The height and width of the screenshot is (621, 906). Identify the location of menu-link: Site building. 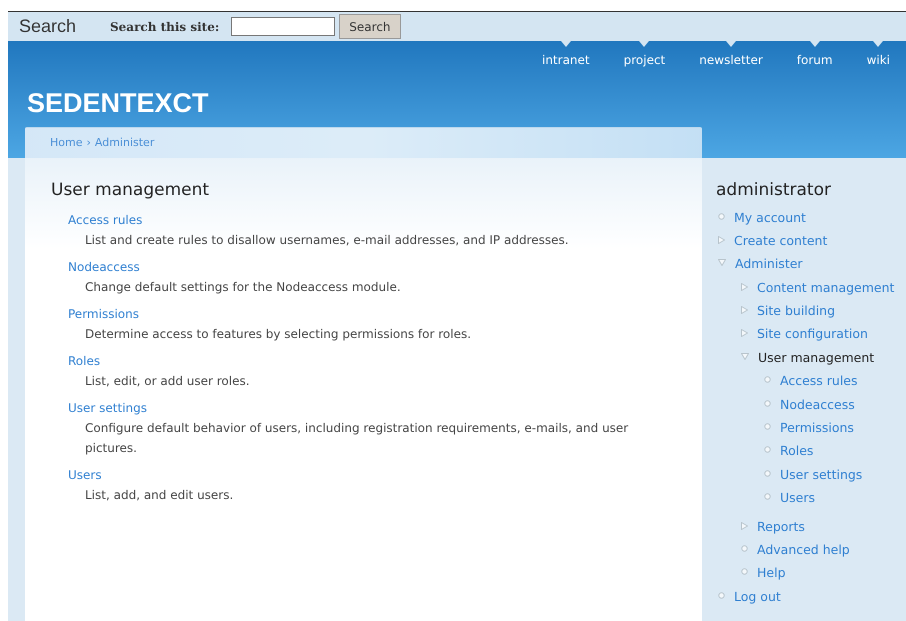
(796, 311).